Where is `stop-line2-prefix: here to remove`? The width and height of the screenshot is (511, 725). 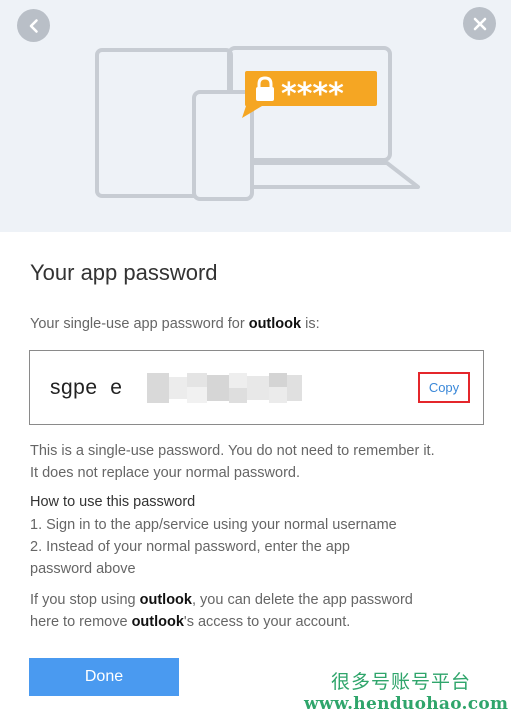
stop-line2-prefix: here to remove is located at coordinates (81, 622).